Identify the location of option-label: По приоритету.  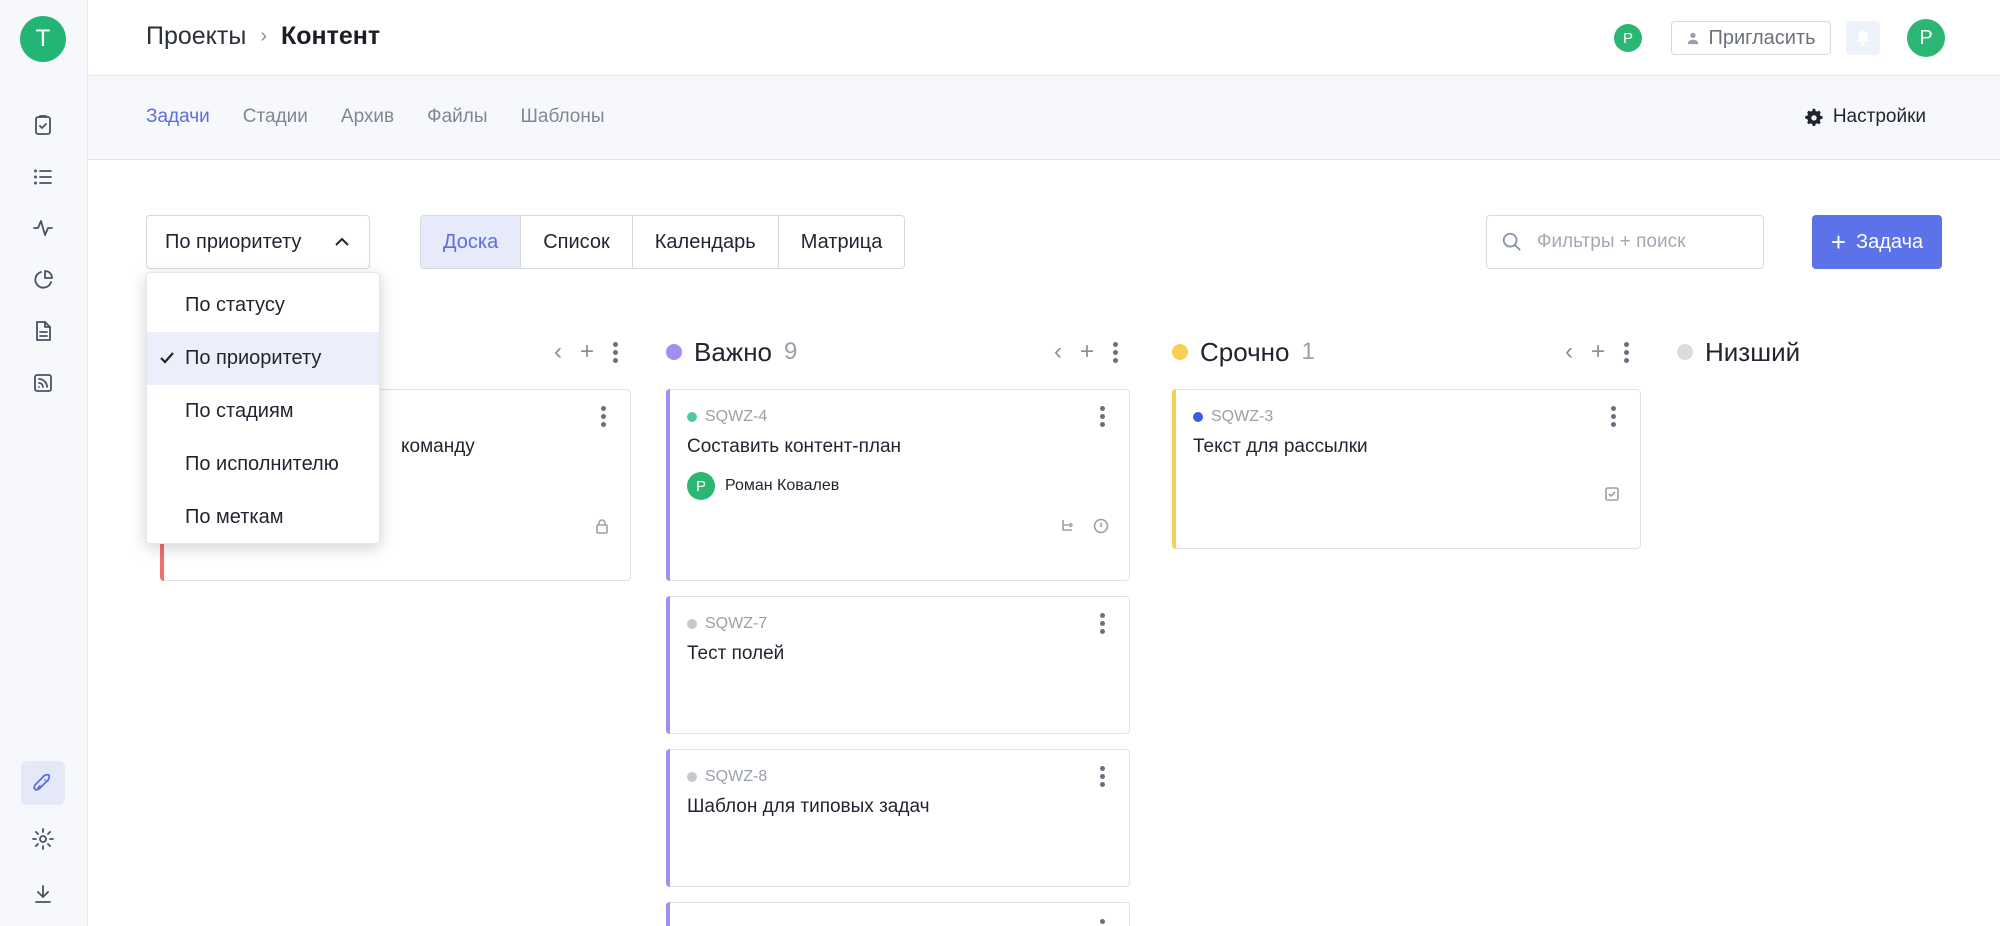
(253, 358).